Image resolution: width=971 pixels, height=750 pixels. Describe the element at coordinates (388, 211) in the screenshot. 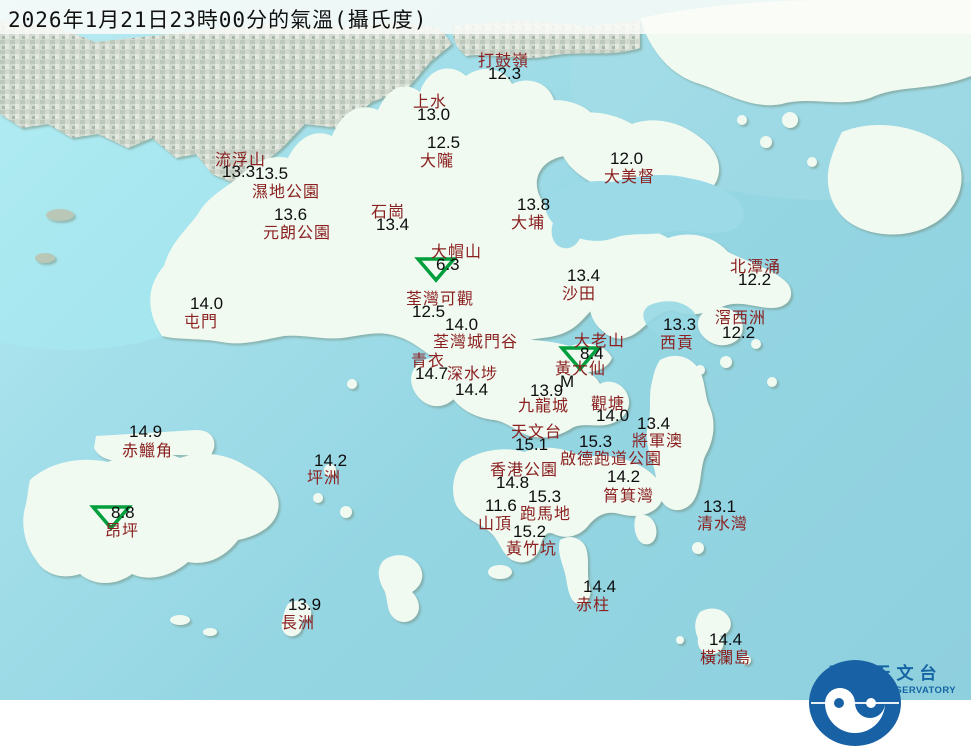

I see `station-name: 石崗` at that location.